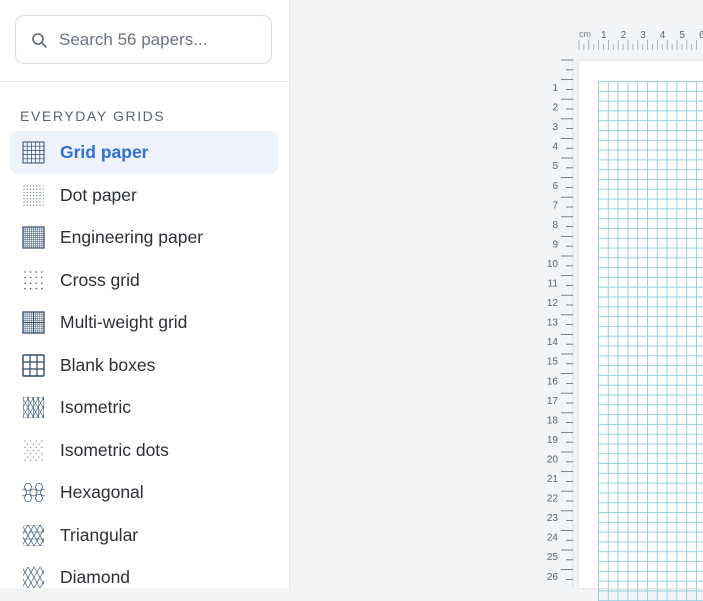  Describe the element at coordinates (95, 407) in the screenshot. I see `sidebar-item-label: Isometric` at that location.